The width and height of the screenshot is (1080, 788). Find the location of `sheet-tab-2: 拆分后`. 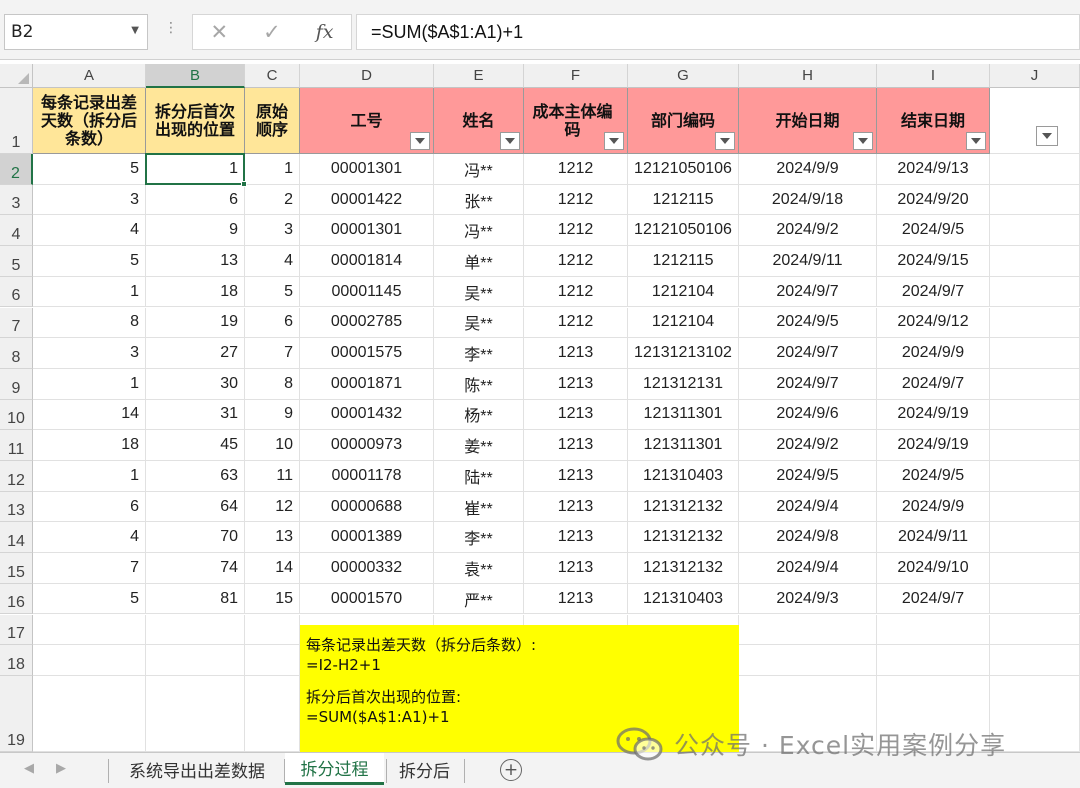

sheet-tab-2: 拆分后 is located at coordinates (424, 769).